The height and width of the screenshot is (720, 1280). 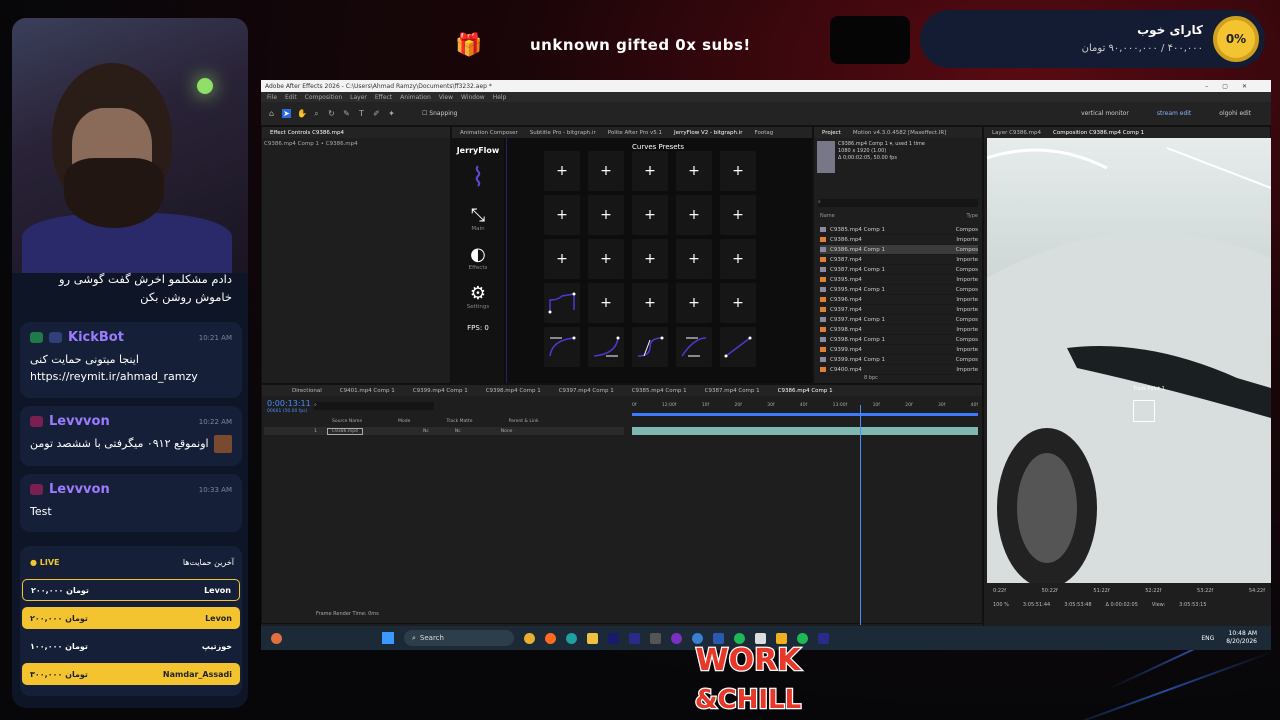 I want to click on tab-comp: C9399.mp4 Comp 1, so click(x=440, y=391).